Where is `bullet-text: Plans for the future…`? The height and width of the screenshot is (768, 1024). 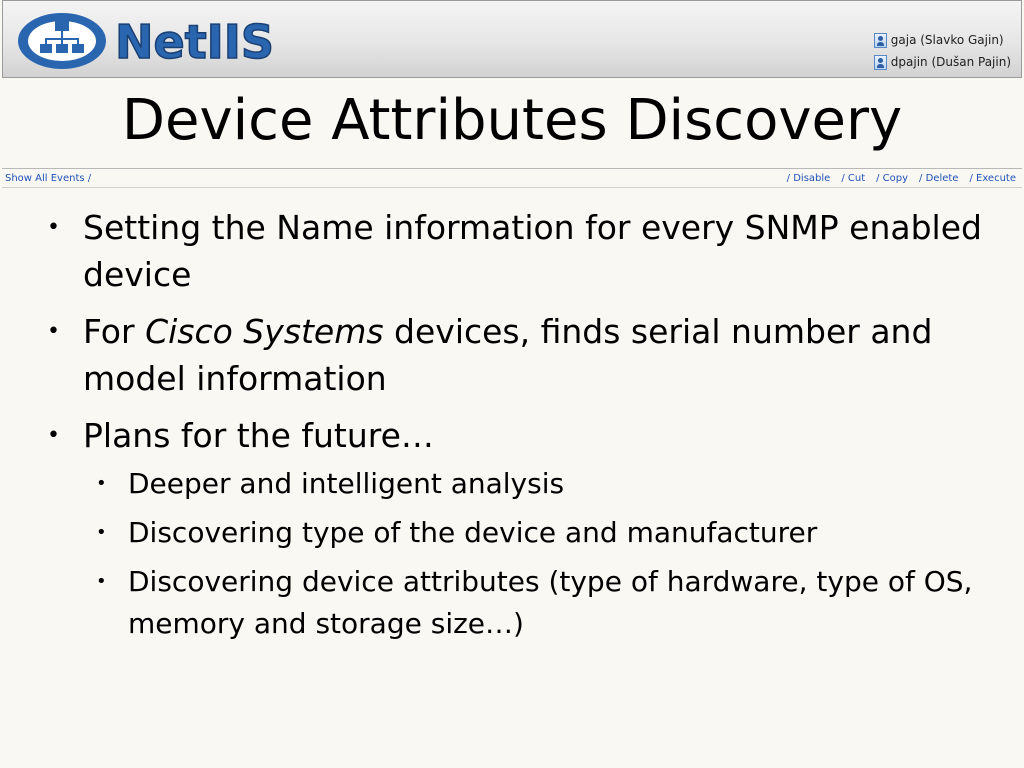 bullet-text: Plans for the future… is located at coordinates (258, 435).